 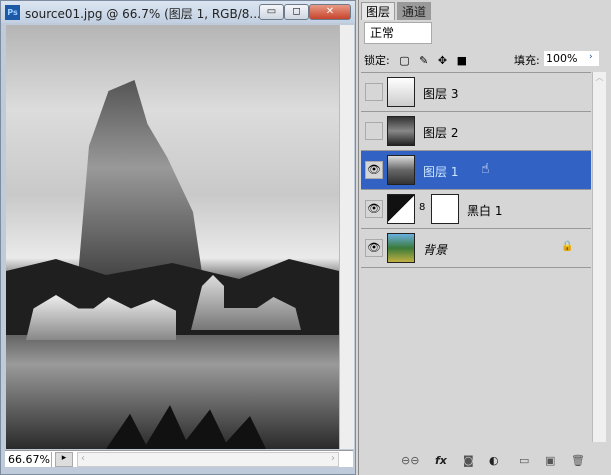 I want to click on fill-label: 填充:, so click(x=527, y=60).